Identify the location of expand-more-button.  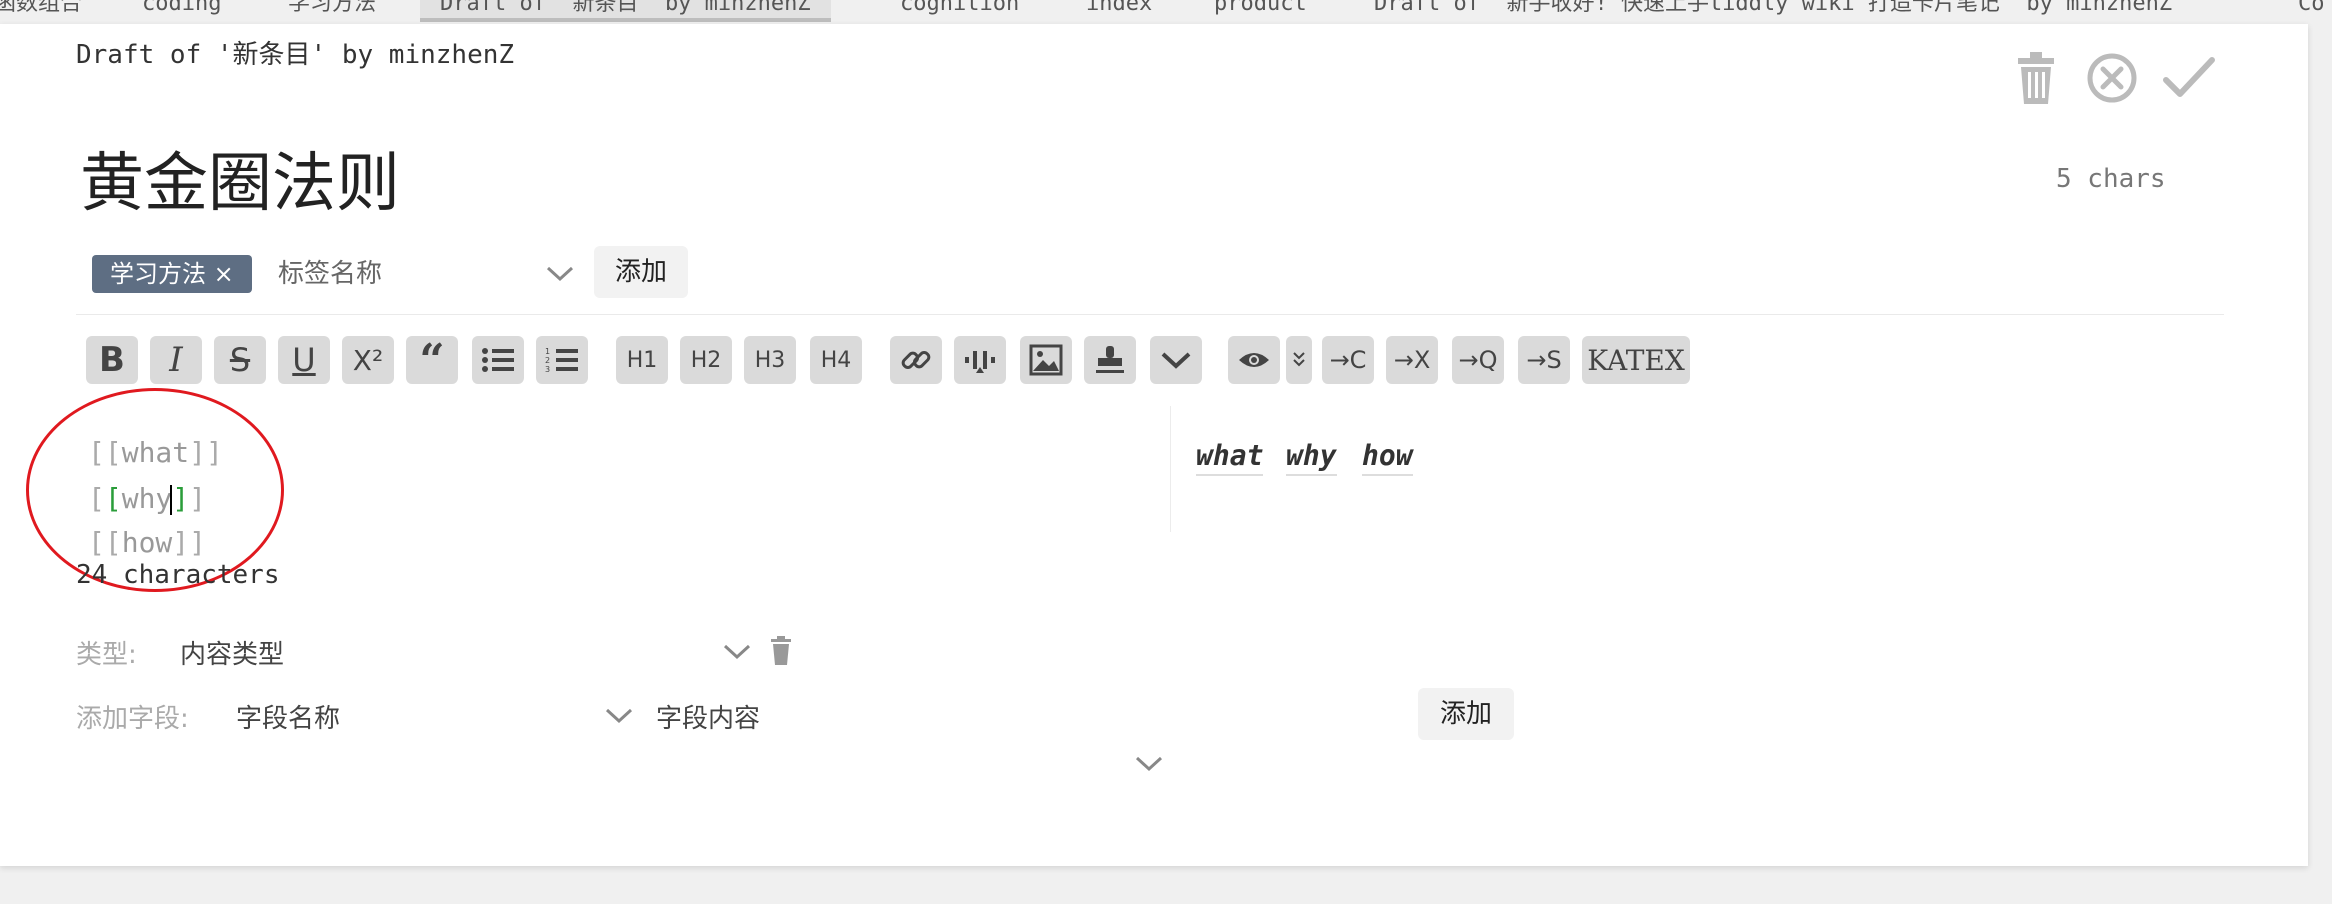
(1149, 766).